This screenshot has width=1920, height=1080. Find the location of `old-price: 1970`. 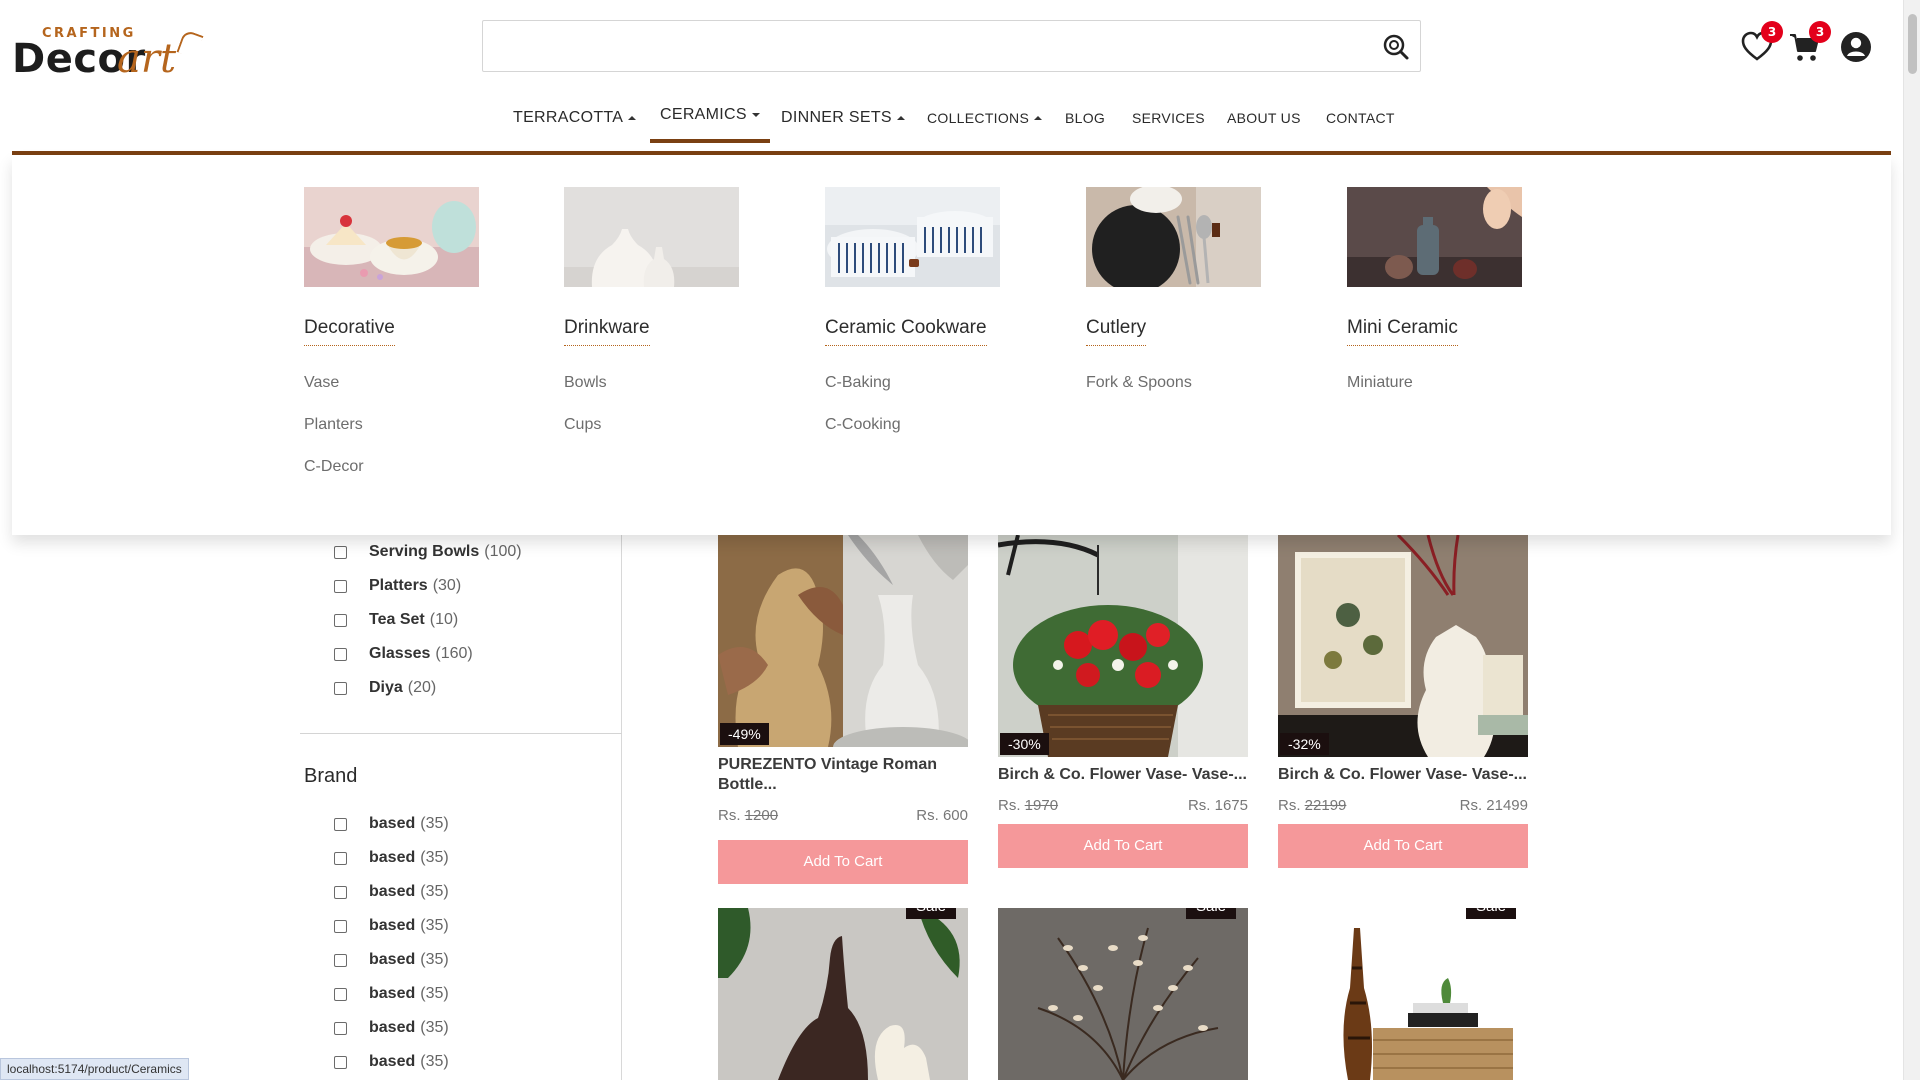

old-price: 1970 is located at coordinates (1041, 805).